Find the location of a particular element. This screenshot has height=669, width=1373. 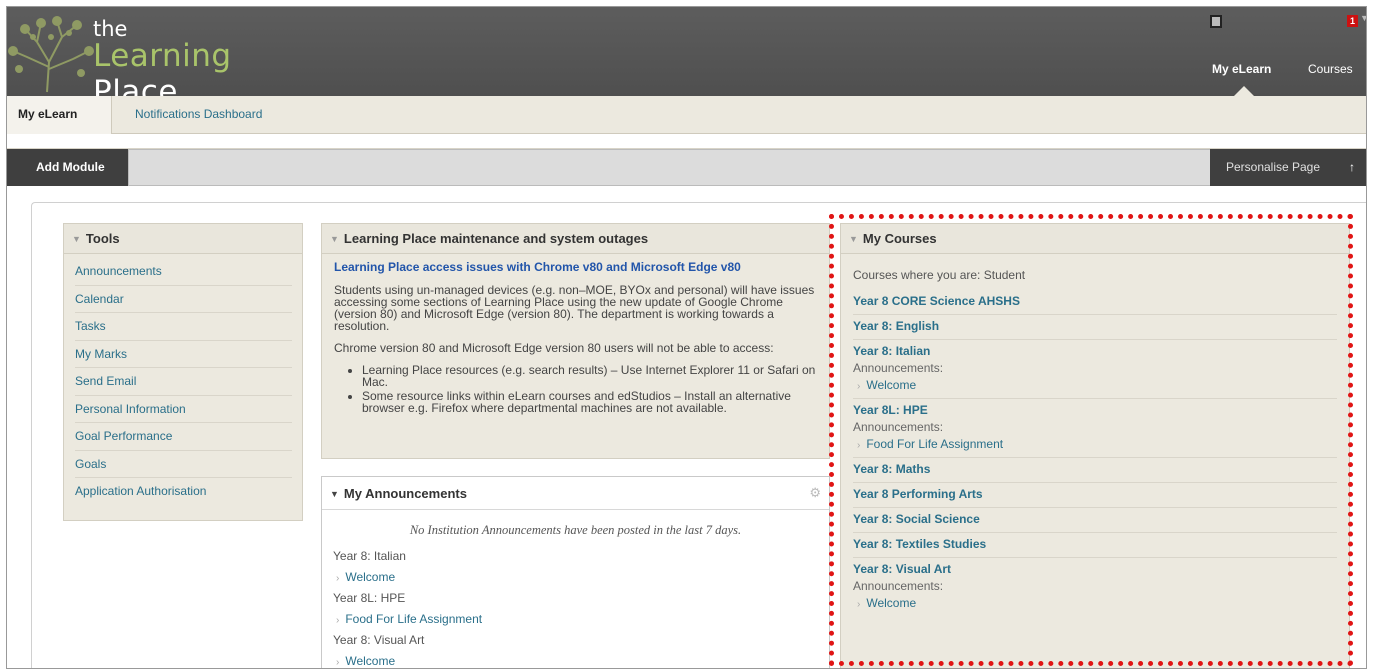

course-item: Year 8 CORE Science AHSHS is located at coordinates (1095, 302).